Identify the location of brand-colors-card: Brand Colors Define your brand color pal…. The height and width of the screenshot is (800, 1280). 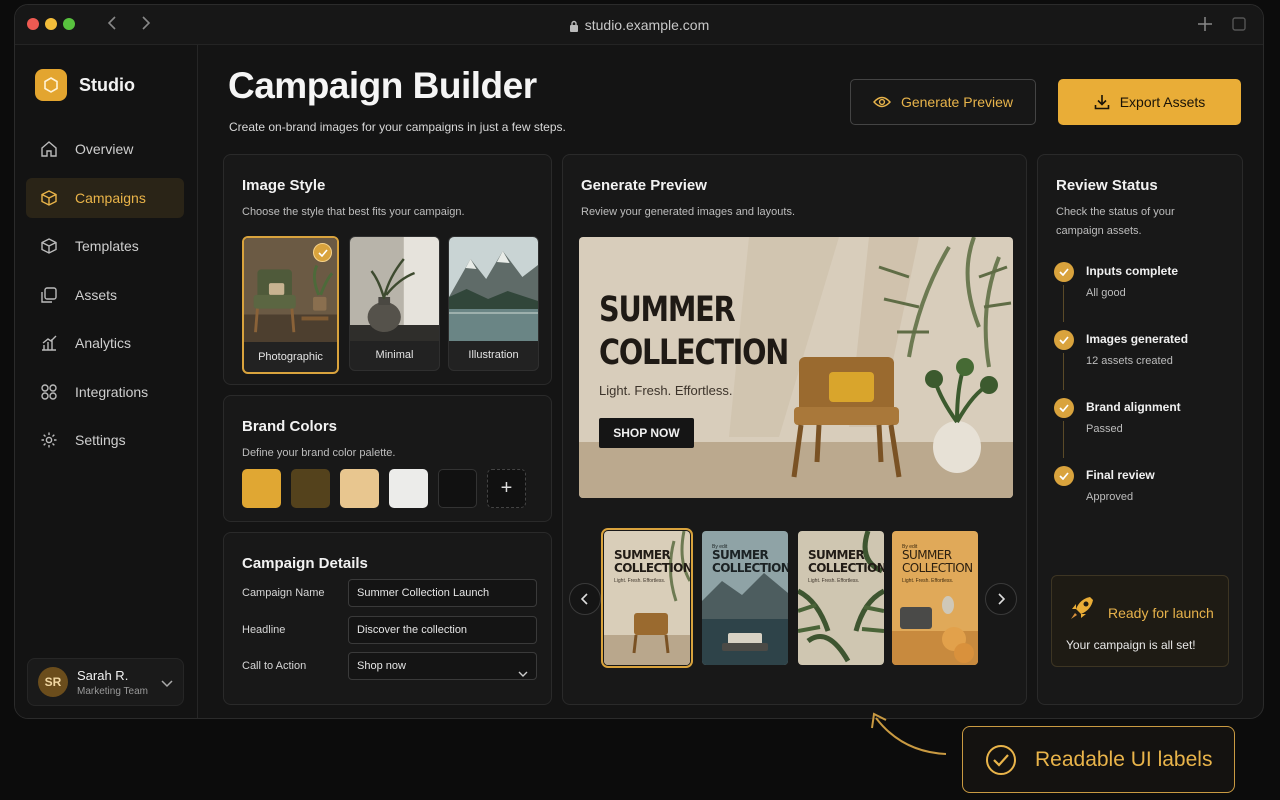
(387, 458).